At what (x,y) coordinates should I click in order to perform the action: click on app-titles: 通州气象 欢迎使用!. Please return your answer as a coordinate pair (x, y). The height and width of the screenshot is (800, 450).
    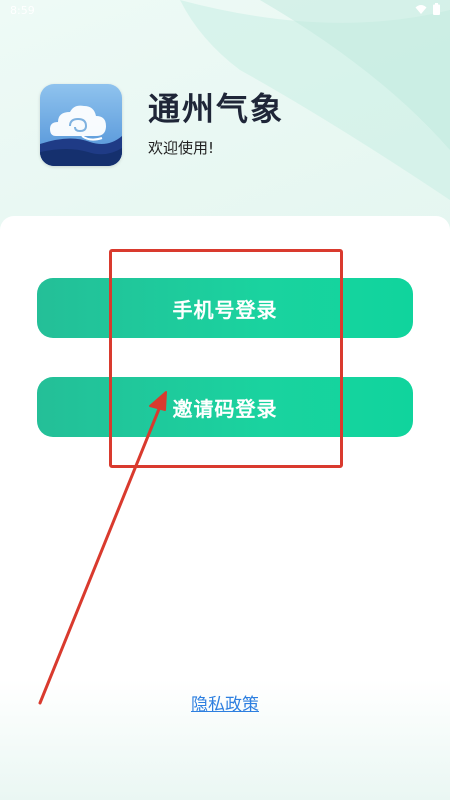
    Looking at the image, I should click on (216, 123).